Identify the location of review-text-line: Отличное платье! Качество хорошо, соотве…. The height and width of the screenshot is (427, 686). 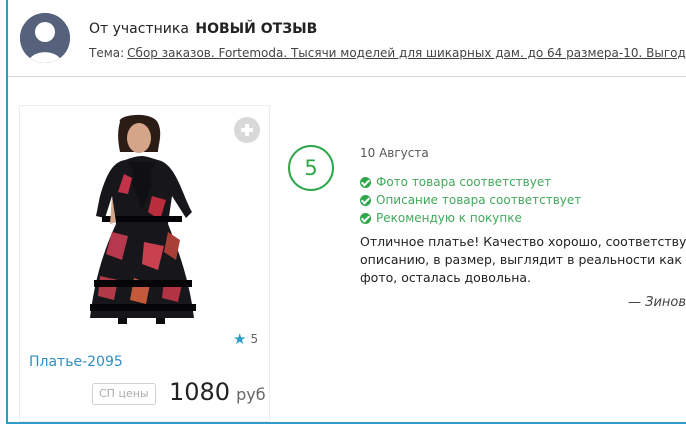
(523, 241).